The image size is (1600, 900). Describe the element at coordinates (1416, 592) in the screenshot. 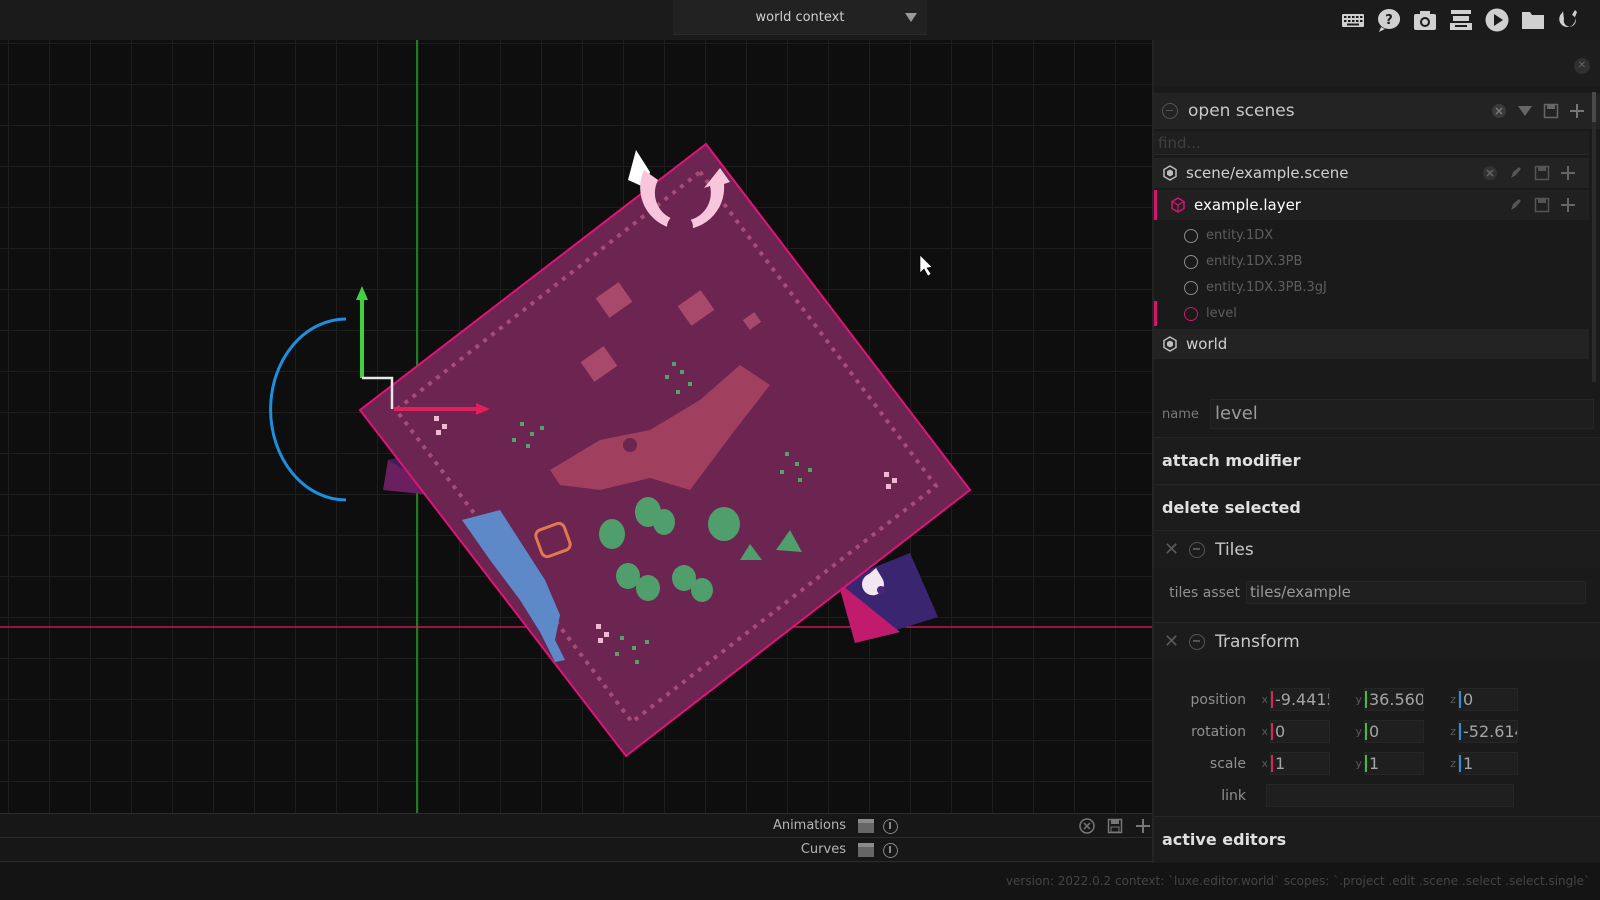

I see `tiles-asset-input: tiles/example` at that location.